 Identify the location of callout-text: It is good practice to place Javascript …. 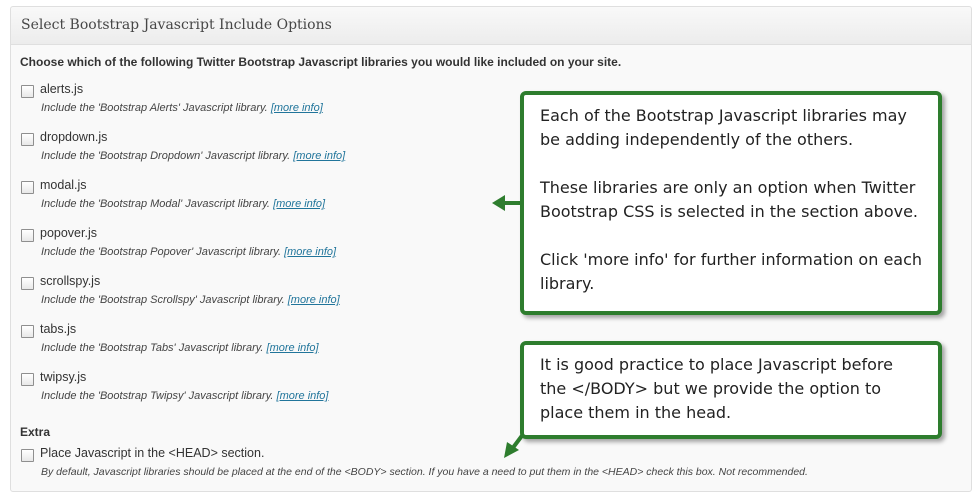
(716, 388).